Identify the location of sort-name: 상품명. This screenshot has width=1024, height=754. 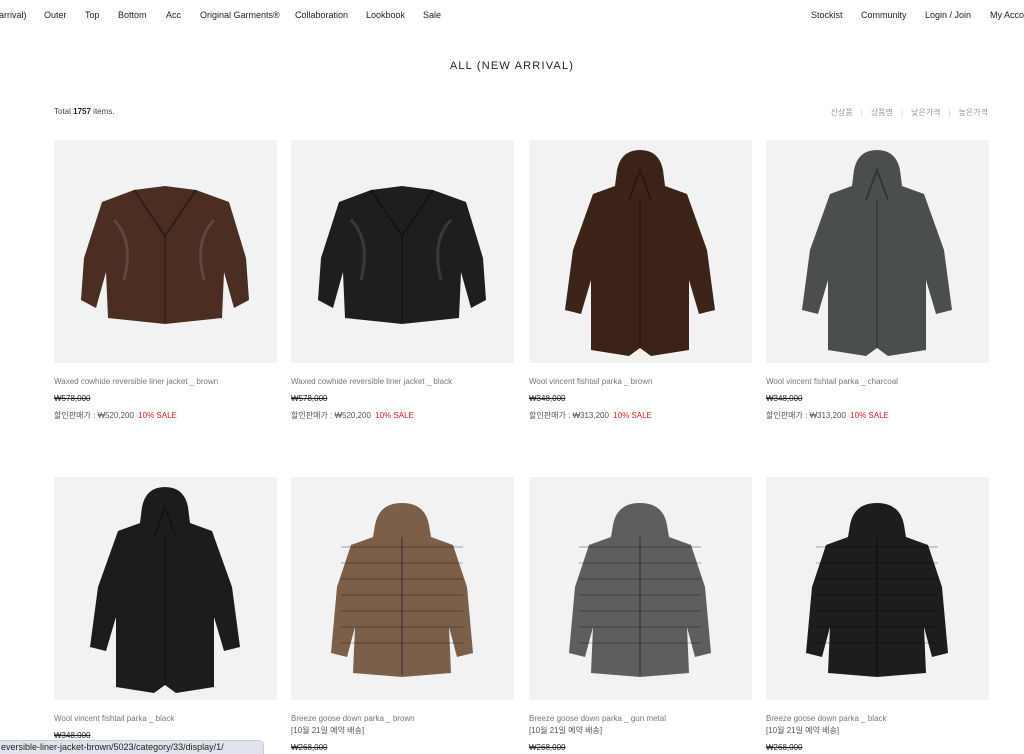
(882, 112).